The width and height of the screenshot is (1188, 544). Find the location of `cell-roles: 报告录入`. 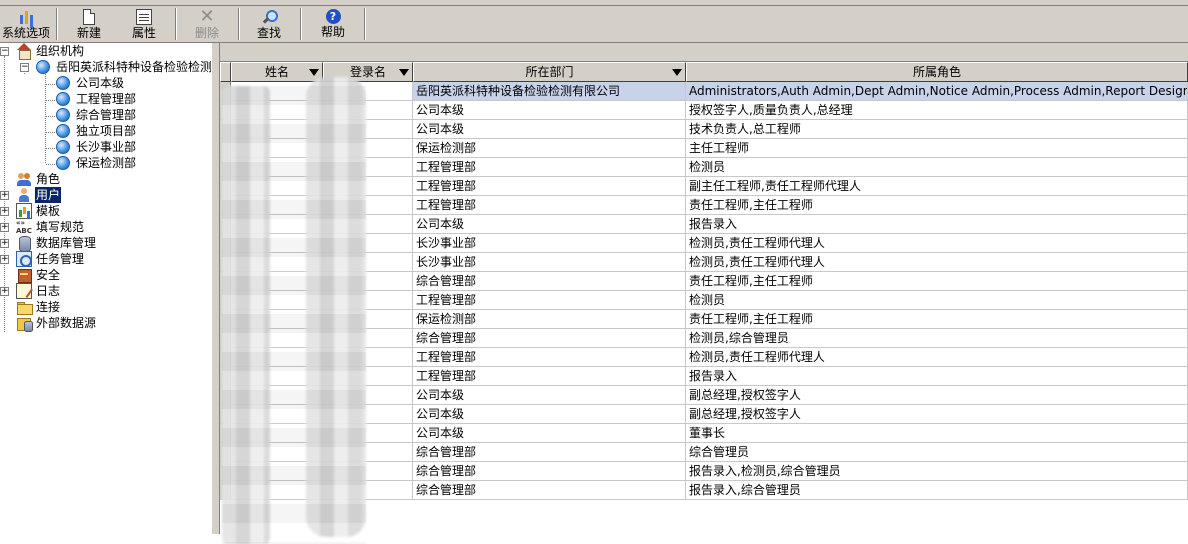

cell-roles: 报告录入 is located at coordinates (937, 224).